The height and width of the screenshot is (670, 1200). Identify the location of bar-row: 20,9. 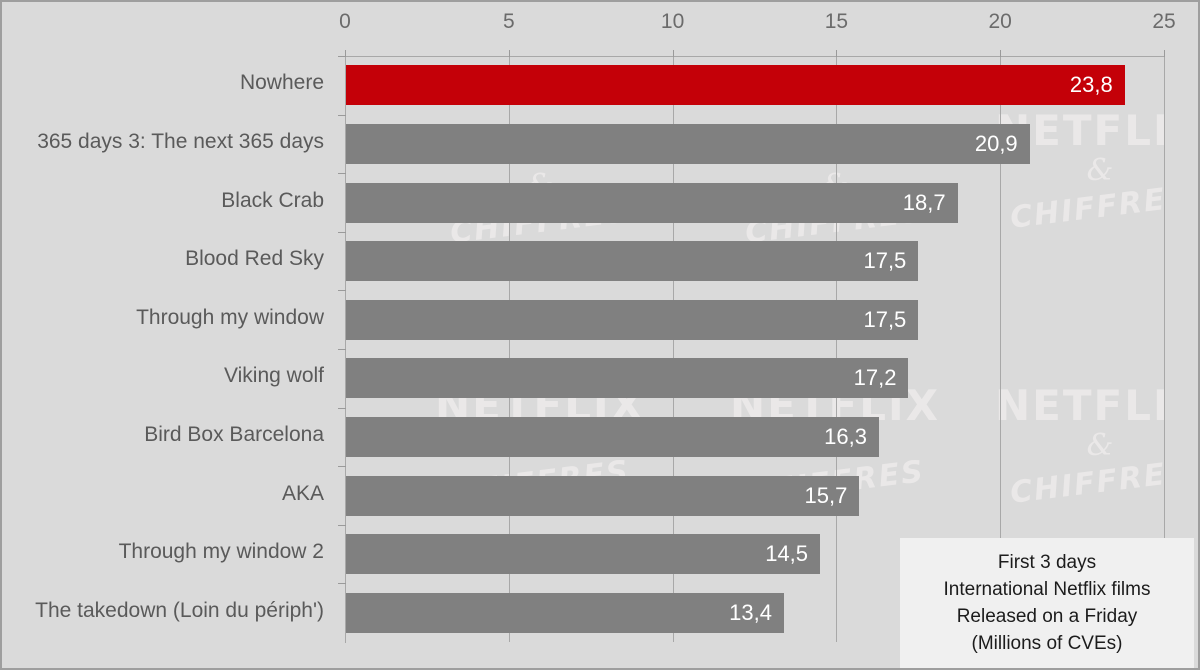
(754, 143).